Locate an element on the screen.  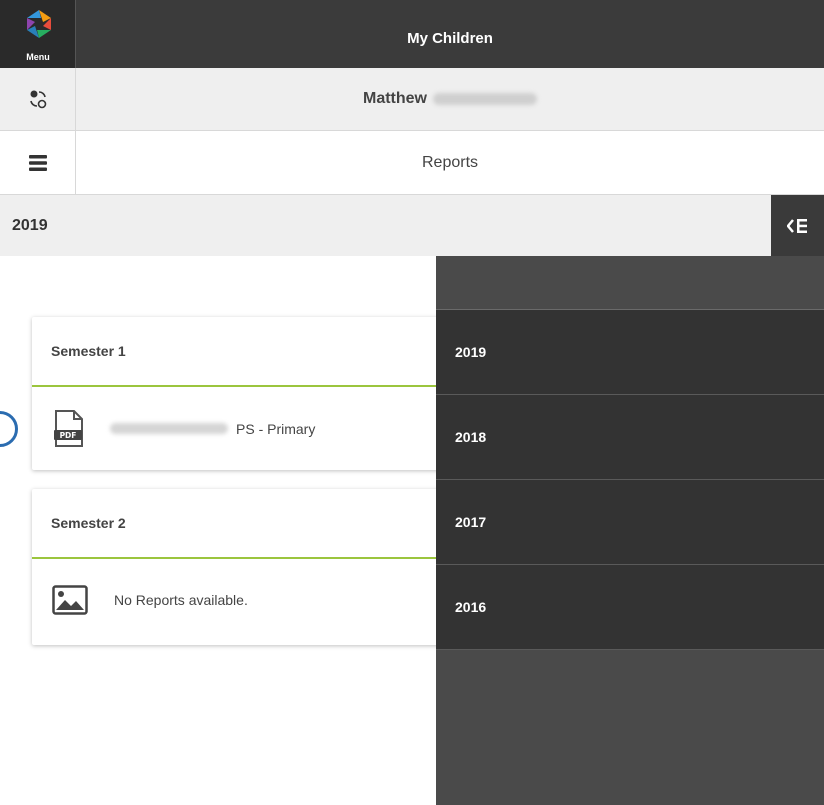
report-item: PDF PS - Primary is located at coordinates (247, 428).